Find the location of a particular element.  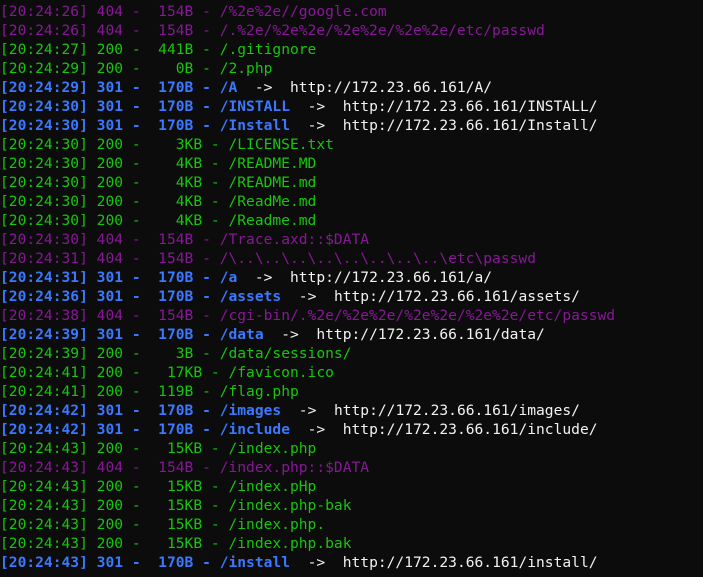

log-line: [20:24:41] 200 - 119B - /flag.php is located at coordinates (149, 391).